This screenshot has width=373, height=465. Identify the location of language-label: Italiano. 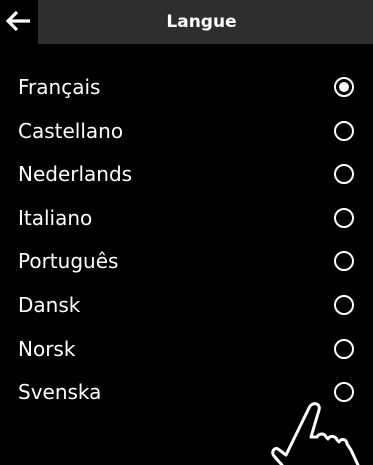
(55, 217).